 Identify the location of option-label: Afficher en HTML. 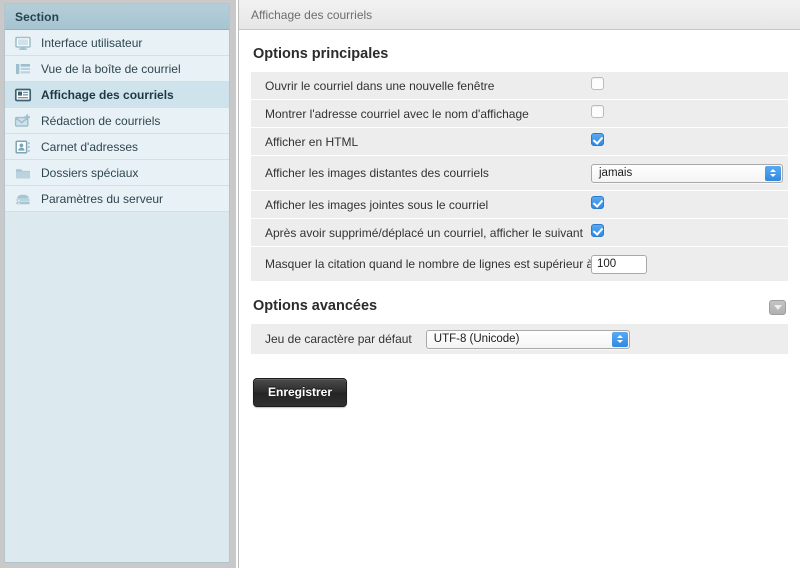
(312, 141).